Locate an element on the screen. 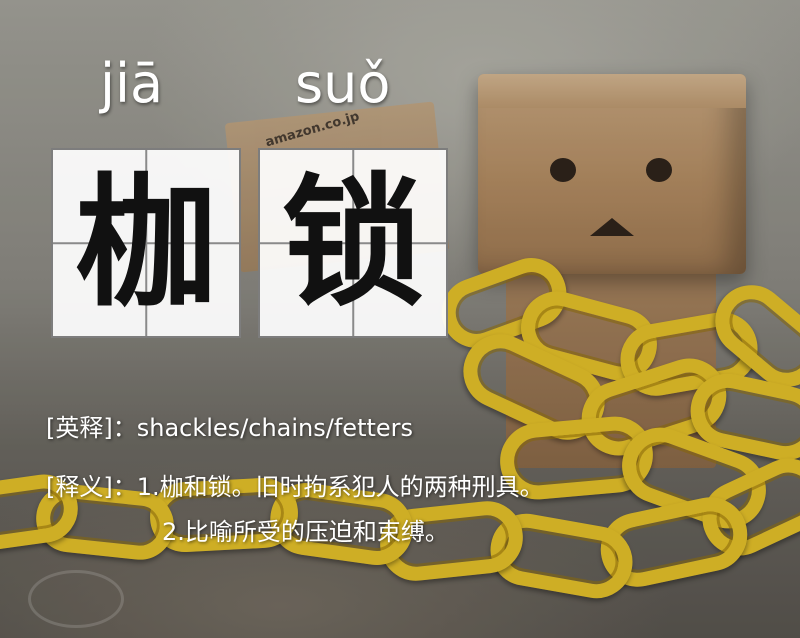 Image resolution: width=800 pixels, height=638 pixels. definition-item-1: 1.枷和锁。旧时拘系犯人的两种刑具。 is located at coordinates (340, 487).